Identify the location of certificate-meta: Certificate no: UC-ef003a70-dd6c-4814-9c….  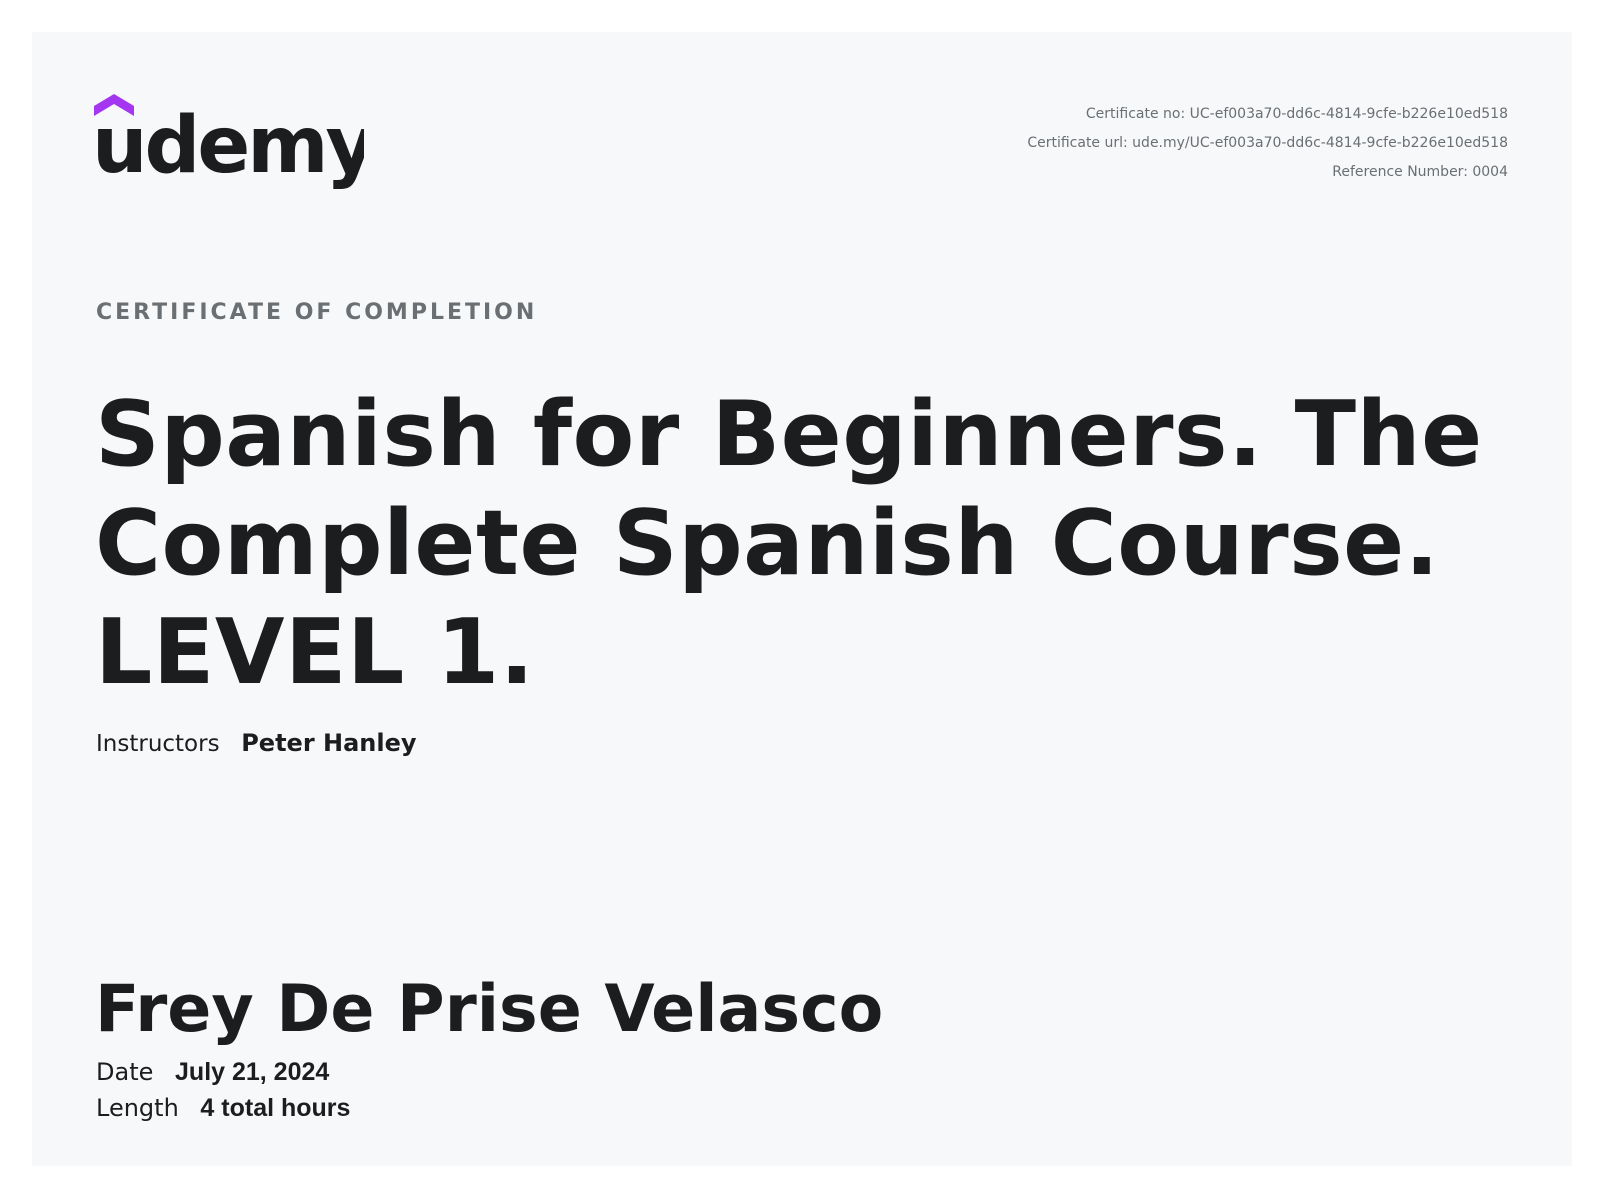
(1267, 143).